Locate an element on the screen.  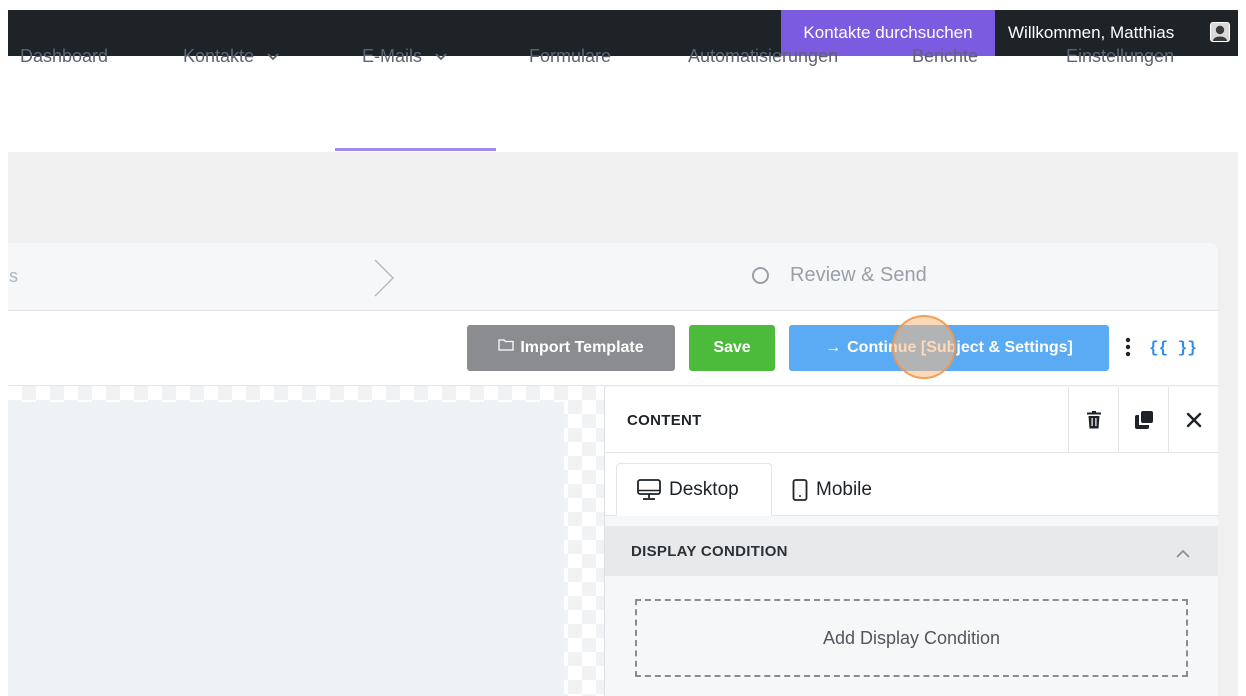
tab-desktop: Desktop is located at coordinates (694, 489).